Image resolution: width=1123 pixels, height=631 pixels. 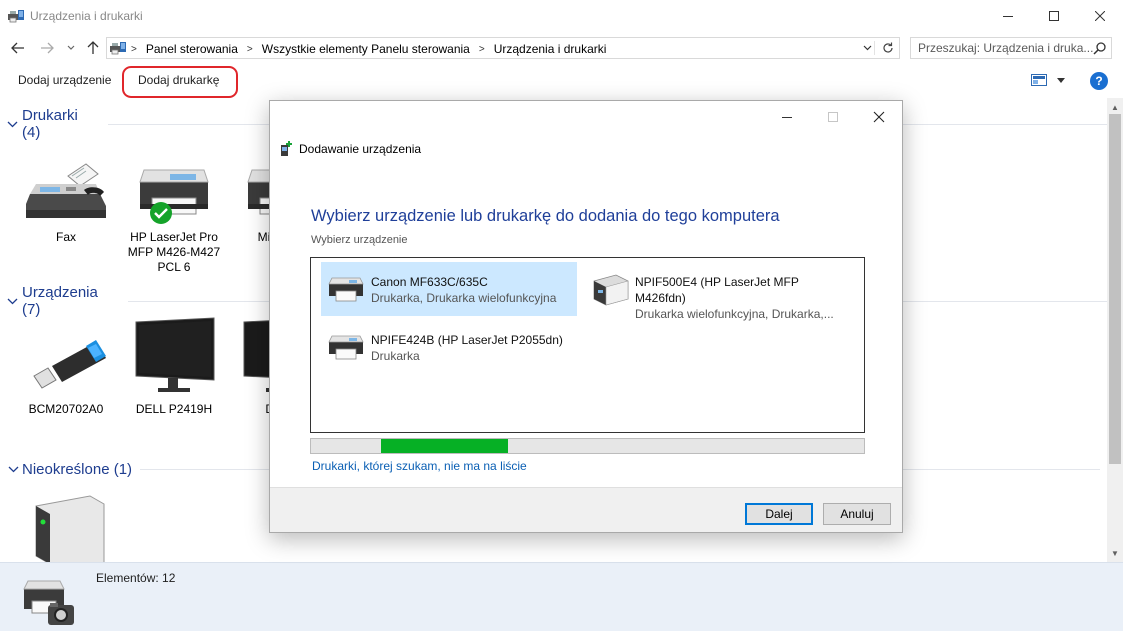 What do you see at coordinates (660, 298) in the screenshot?
I see `device-name-line2: M426fdn)` at bounding box center [660, 298].